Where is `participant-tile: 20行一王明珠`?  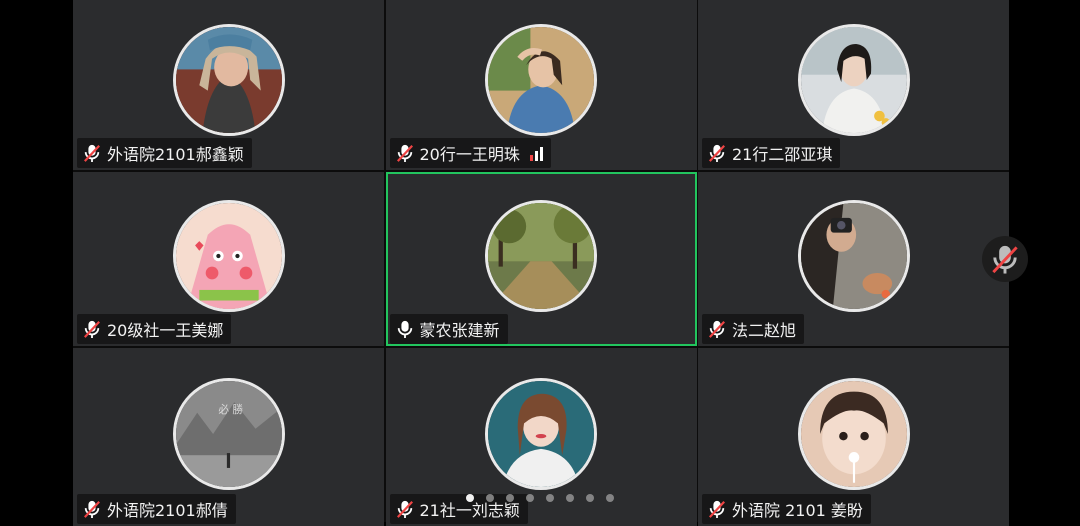
participant-tile: 20行一王明珠 is located at coordinates (541, 85).